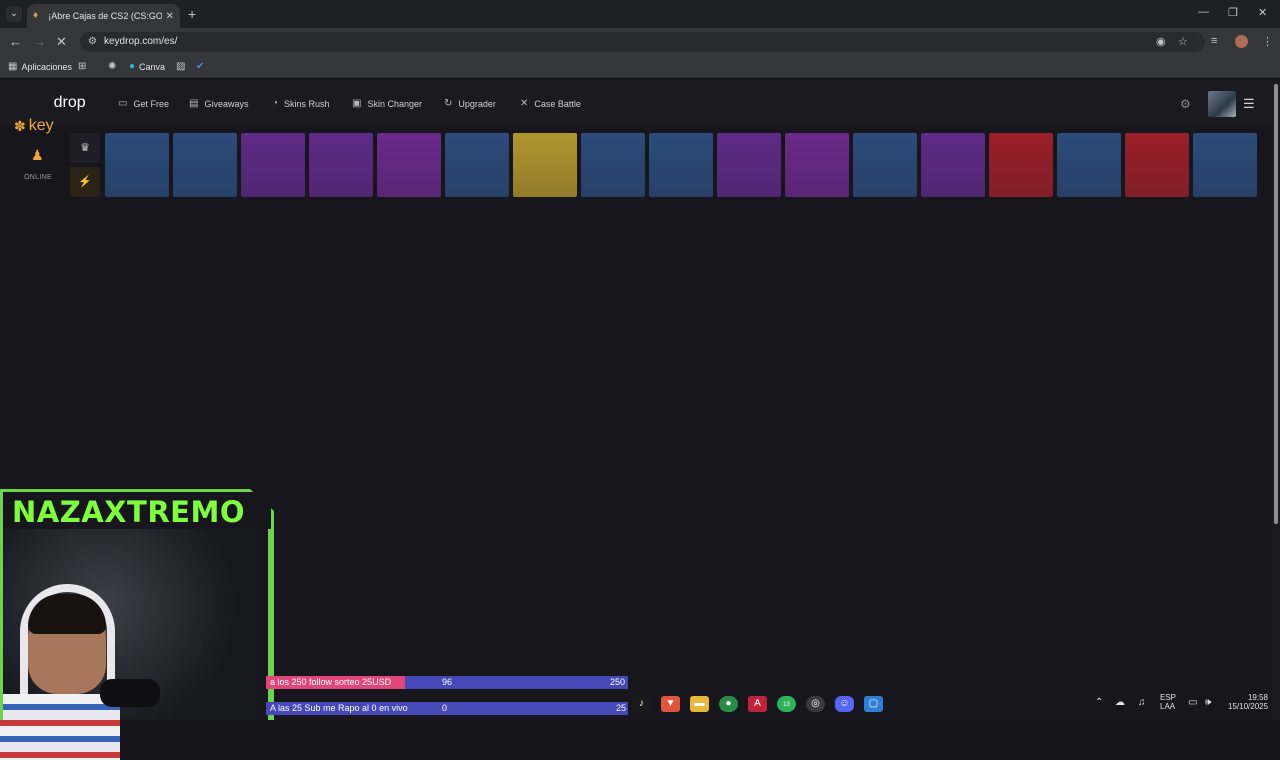 Image resolution: width=1280 pixels, height=760 pixels. What do you see at coordinates (1208, 702) in the screenshot?
I see `volume-icon: 🕪` at bounding box center [1208, 702].